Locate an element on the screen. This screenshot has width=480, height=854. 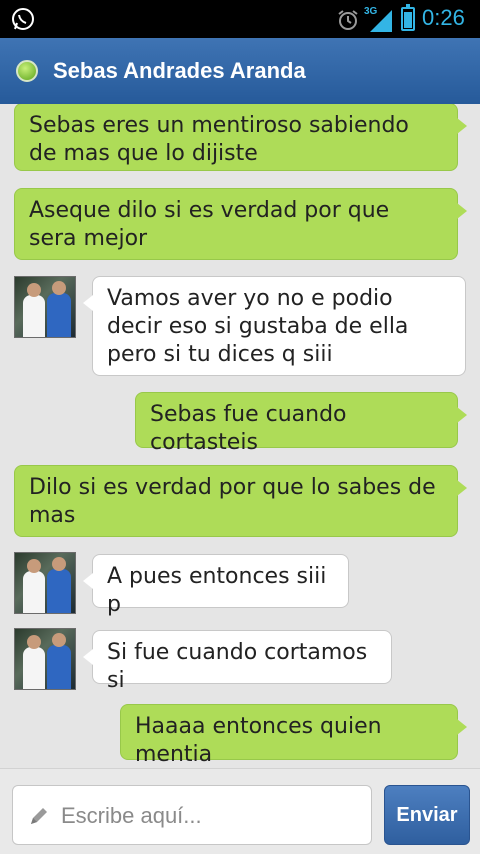
message-text: Haaaa entonces quien mentia is located at coordinates (258, 740).